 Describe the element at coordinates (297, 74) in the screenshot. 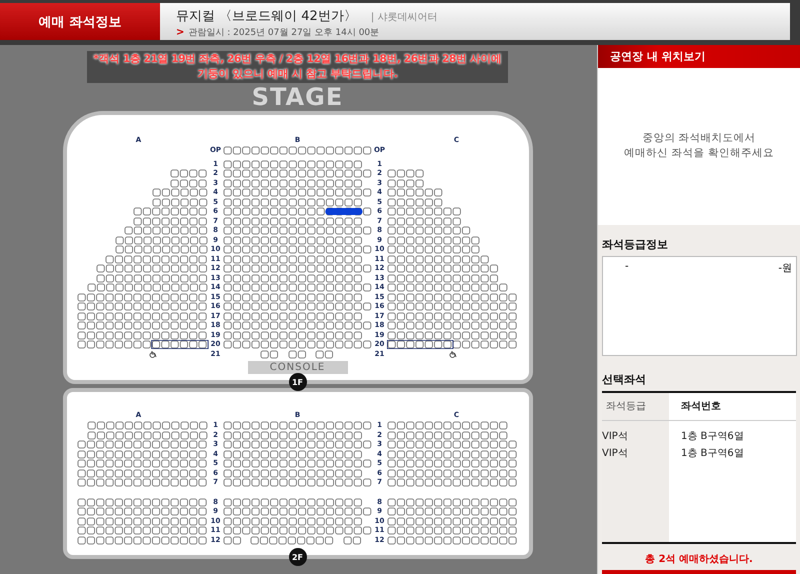

I see `notice-text: 기둥이 있으니 예매 시 참고 부탁드립니다.` at that location.